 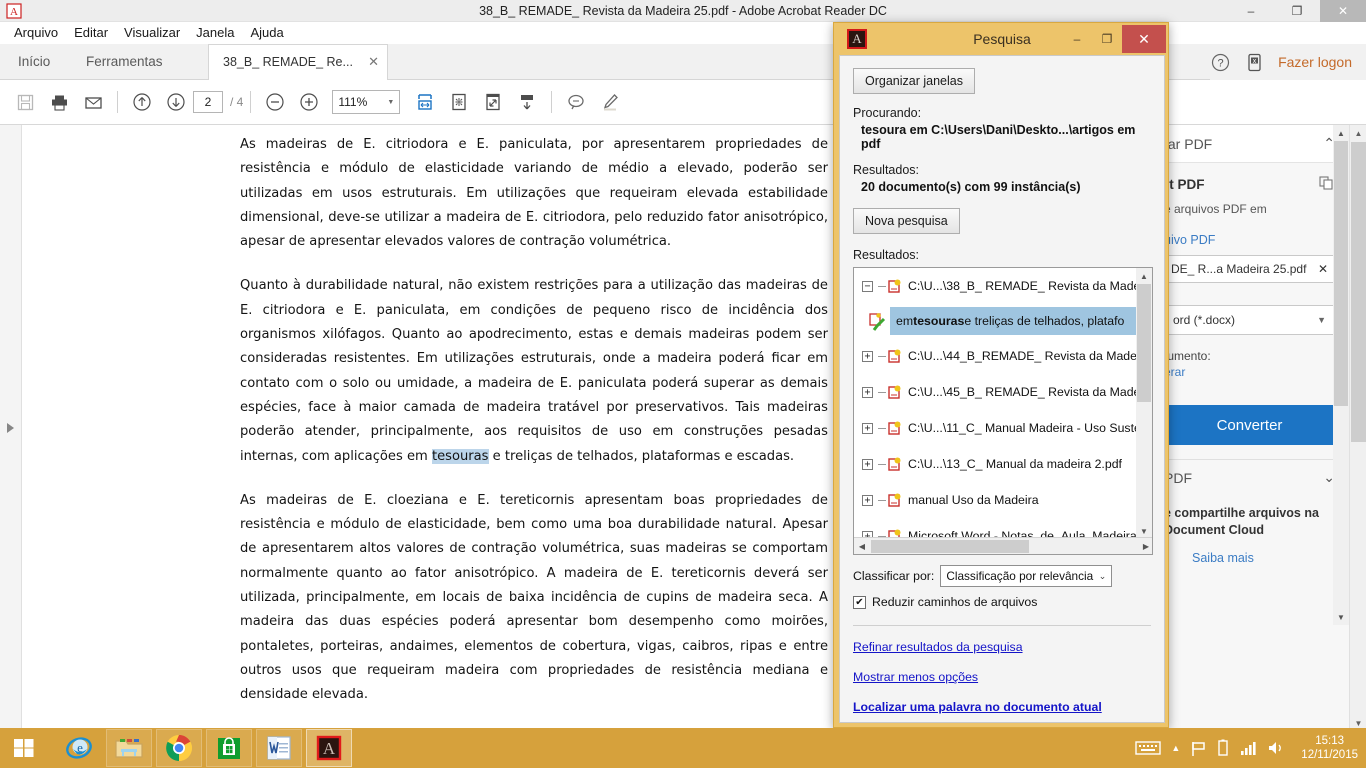 I want to click on menu-janela: Janela, so click(x=215, y=33).